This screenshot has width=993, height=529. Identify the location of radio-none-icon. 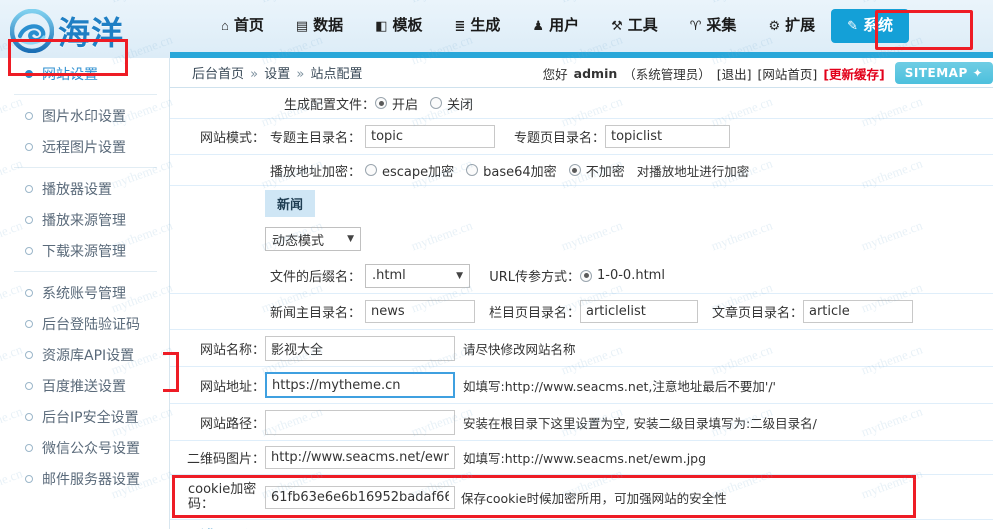
(574, 170).